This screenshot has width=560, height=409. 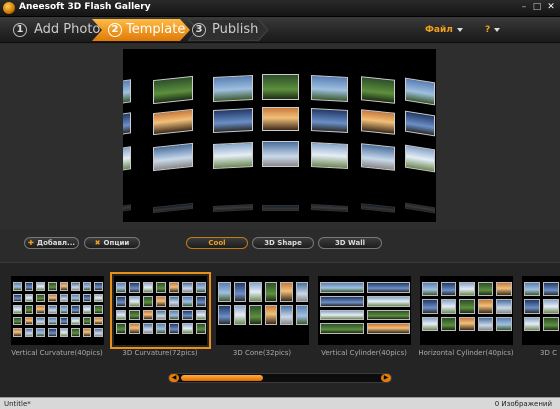 I want to click on template-label: Horizontal Cylinder(40pics), so click(x=466, y=353).